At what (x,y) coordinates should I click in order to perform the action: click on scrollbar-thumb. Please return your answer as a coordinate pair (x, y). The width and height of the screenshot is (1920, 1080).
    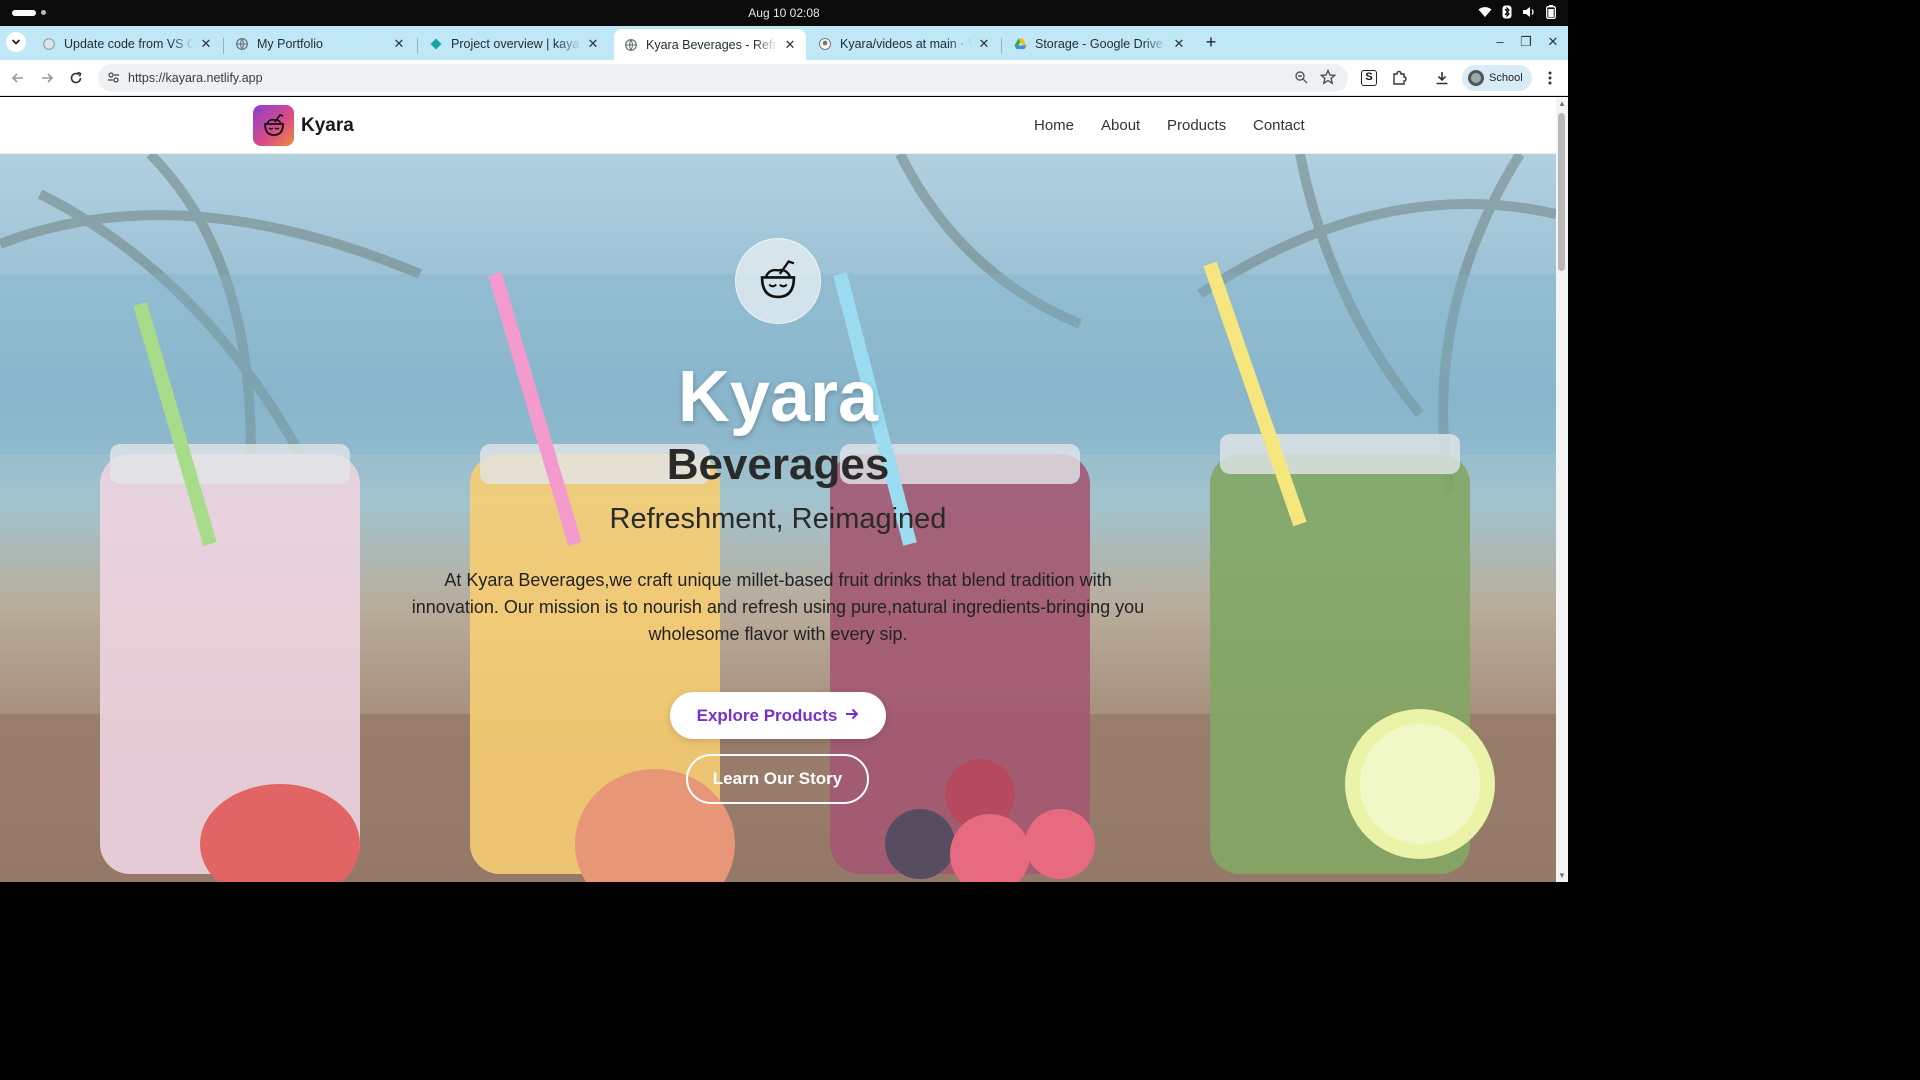
    Looking at the image, I should click on (1561, 192).